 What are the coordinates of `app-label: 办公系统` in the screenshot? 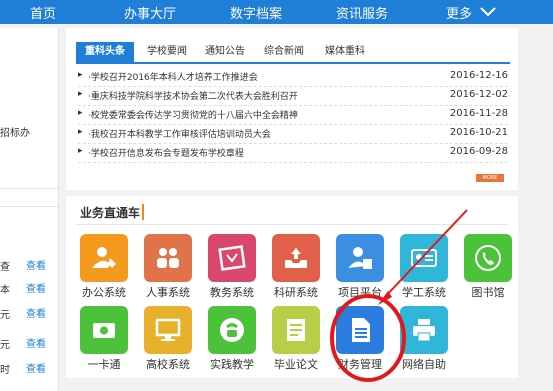 It's located at (104, 292).